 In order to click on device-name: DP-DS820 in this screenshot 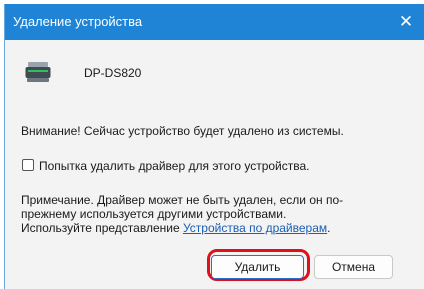, I will do `click(113, 73)`.